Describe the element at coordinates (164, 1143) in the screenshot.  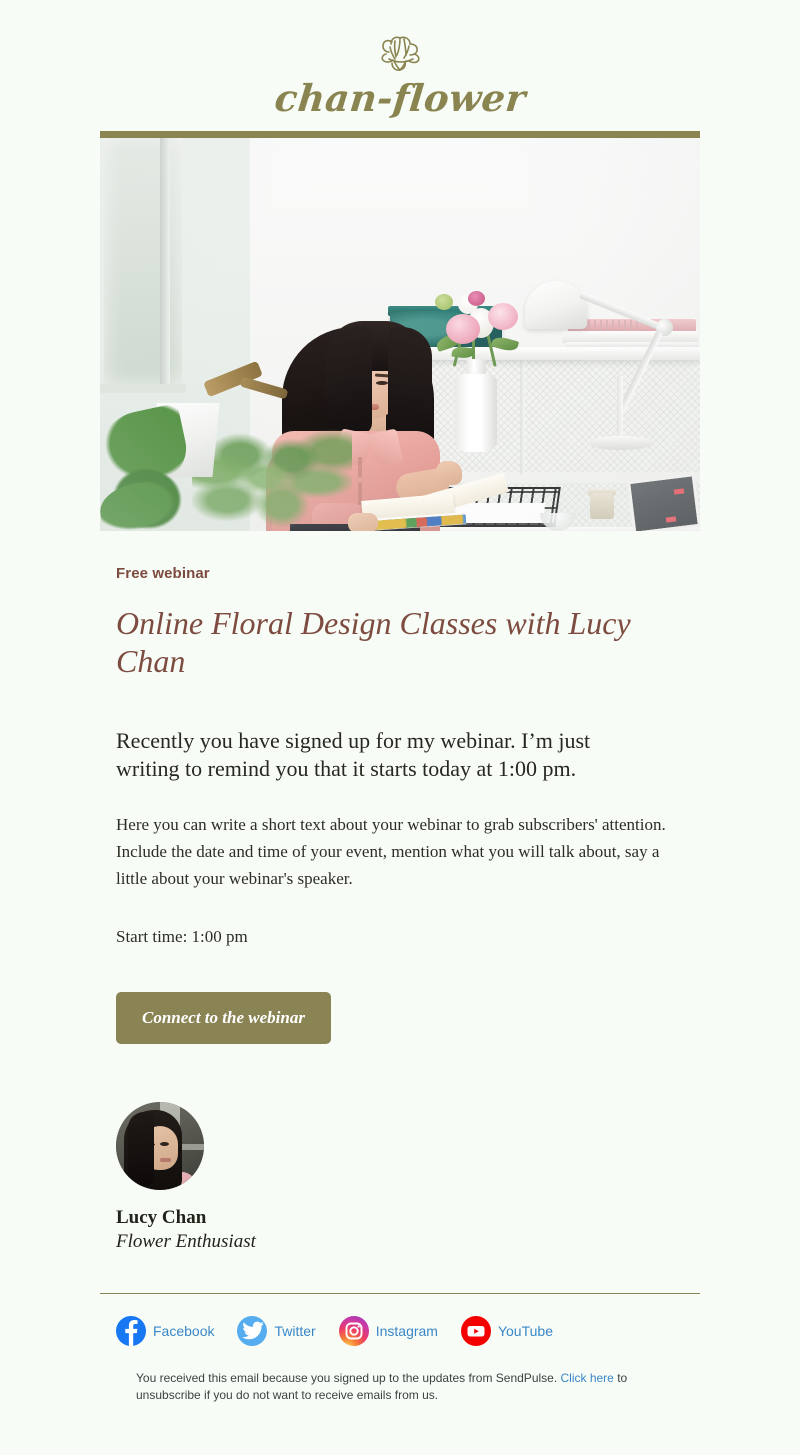
I see `avatar-eye-right` at that location.